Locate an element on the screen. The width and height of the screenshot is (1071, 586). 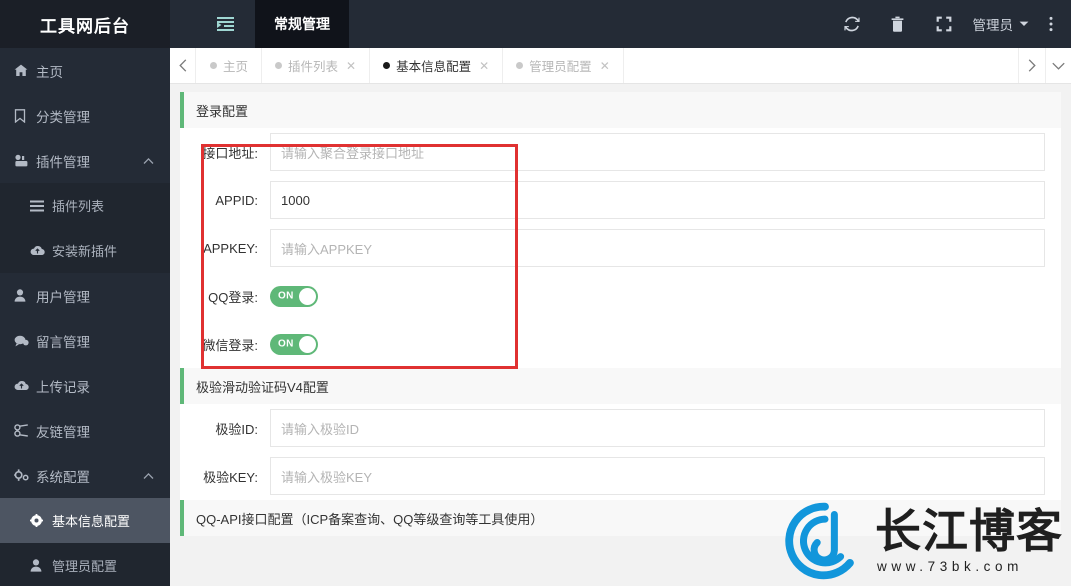
plugin-submenu: 插件列表 安装新插件 is located at coordinates (85, 228).